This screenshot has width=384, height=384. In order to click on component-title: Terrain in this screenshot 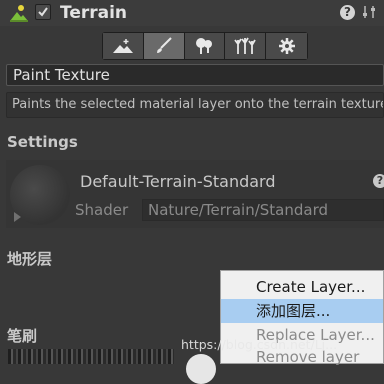, I will do `click(94, 13)`.